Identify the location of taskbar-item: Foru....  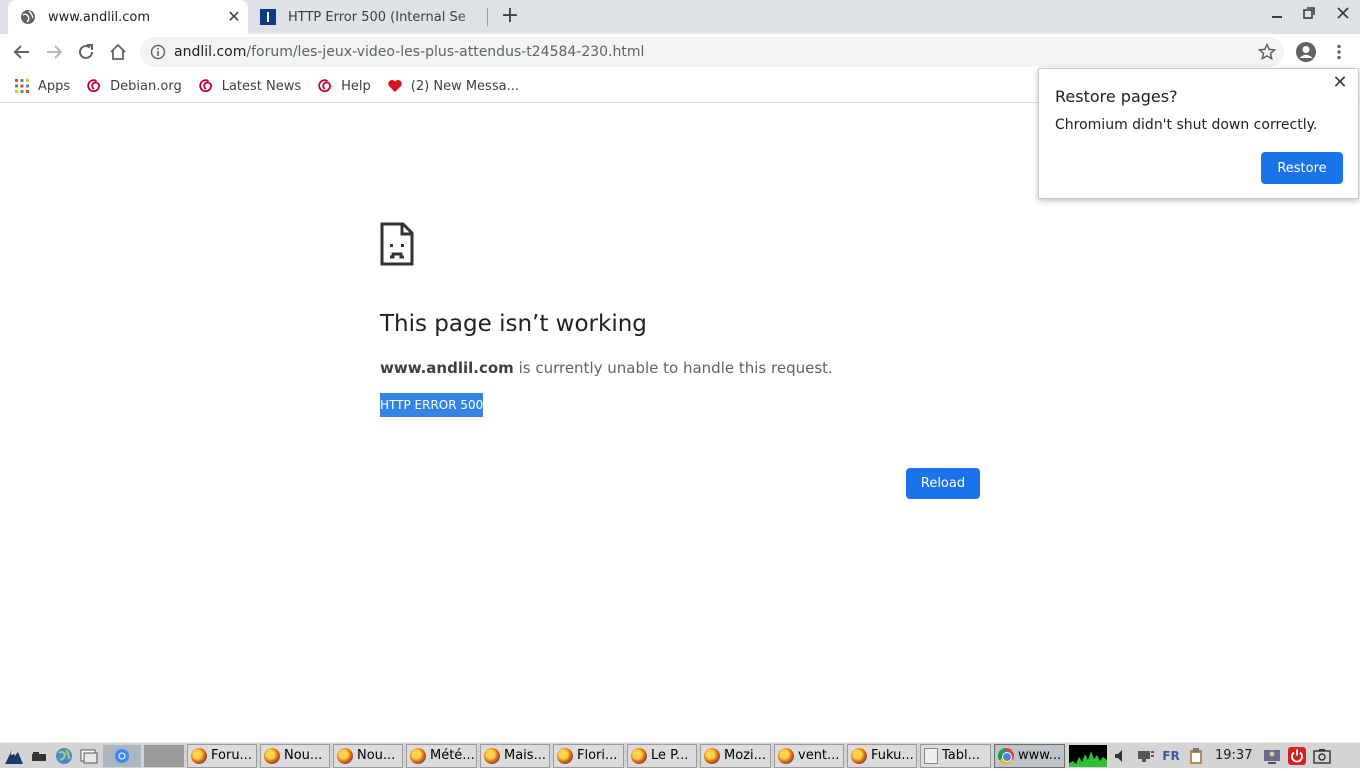
(222, 755).